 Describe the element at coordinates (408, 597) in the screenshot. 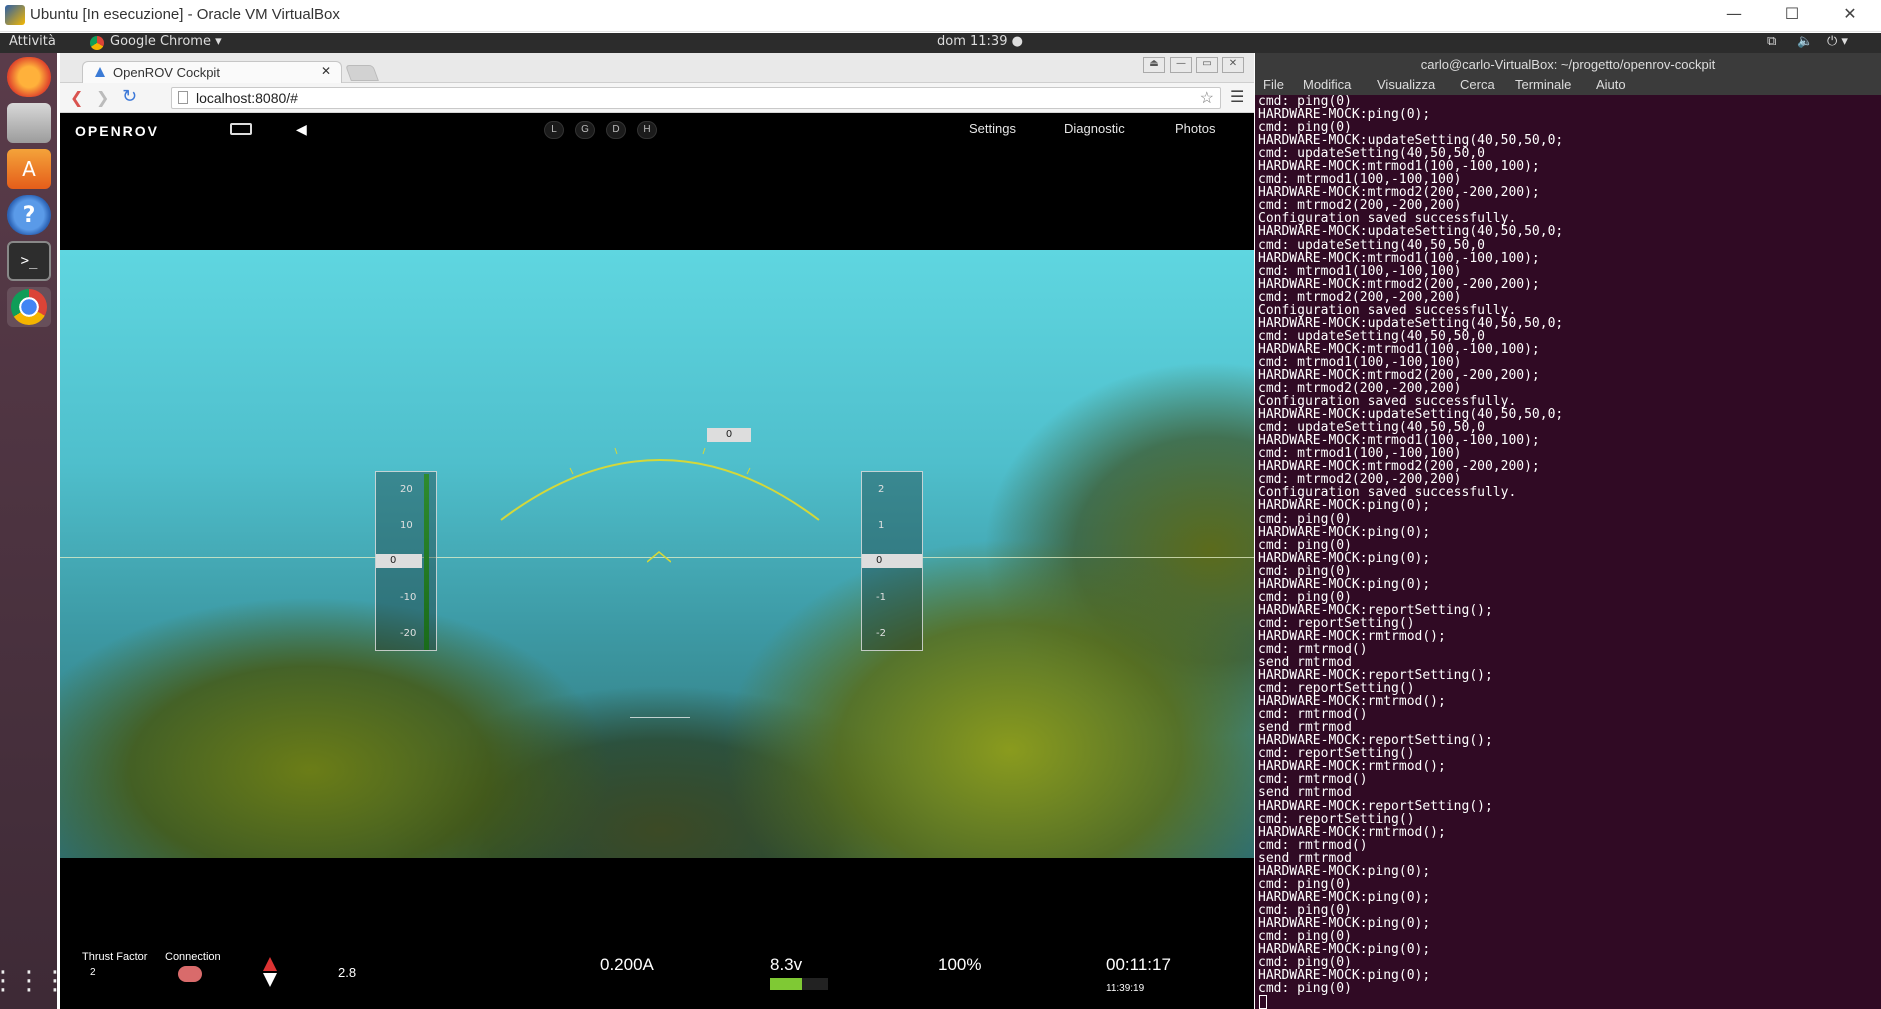

I see `depth-tick: -10` at that location.